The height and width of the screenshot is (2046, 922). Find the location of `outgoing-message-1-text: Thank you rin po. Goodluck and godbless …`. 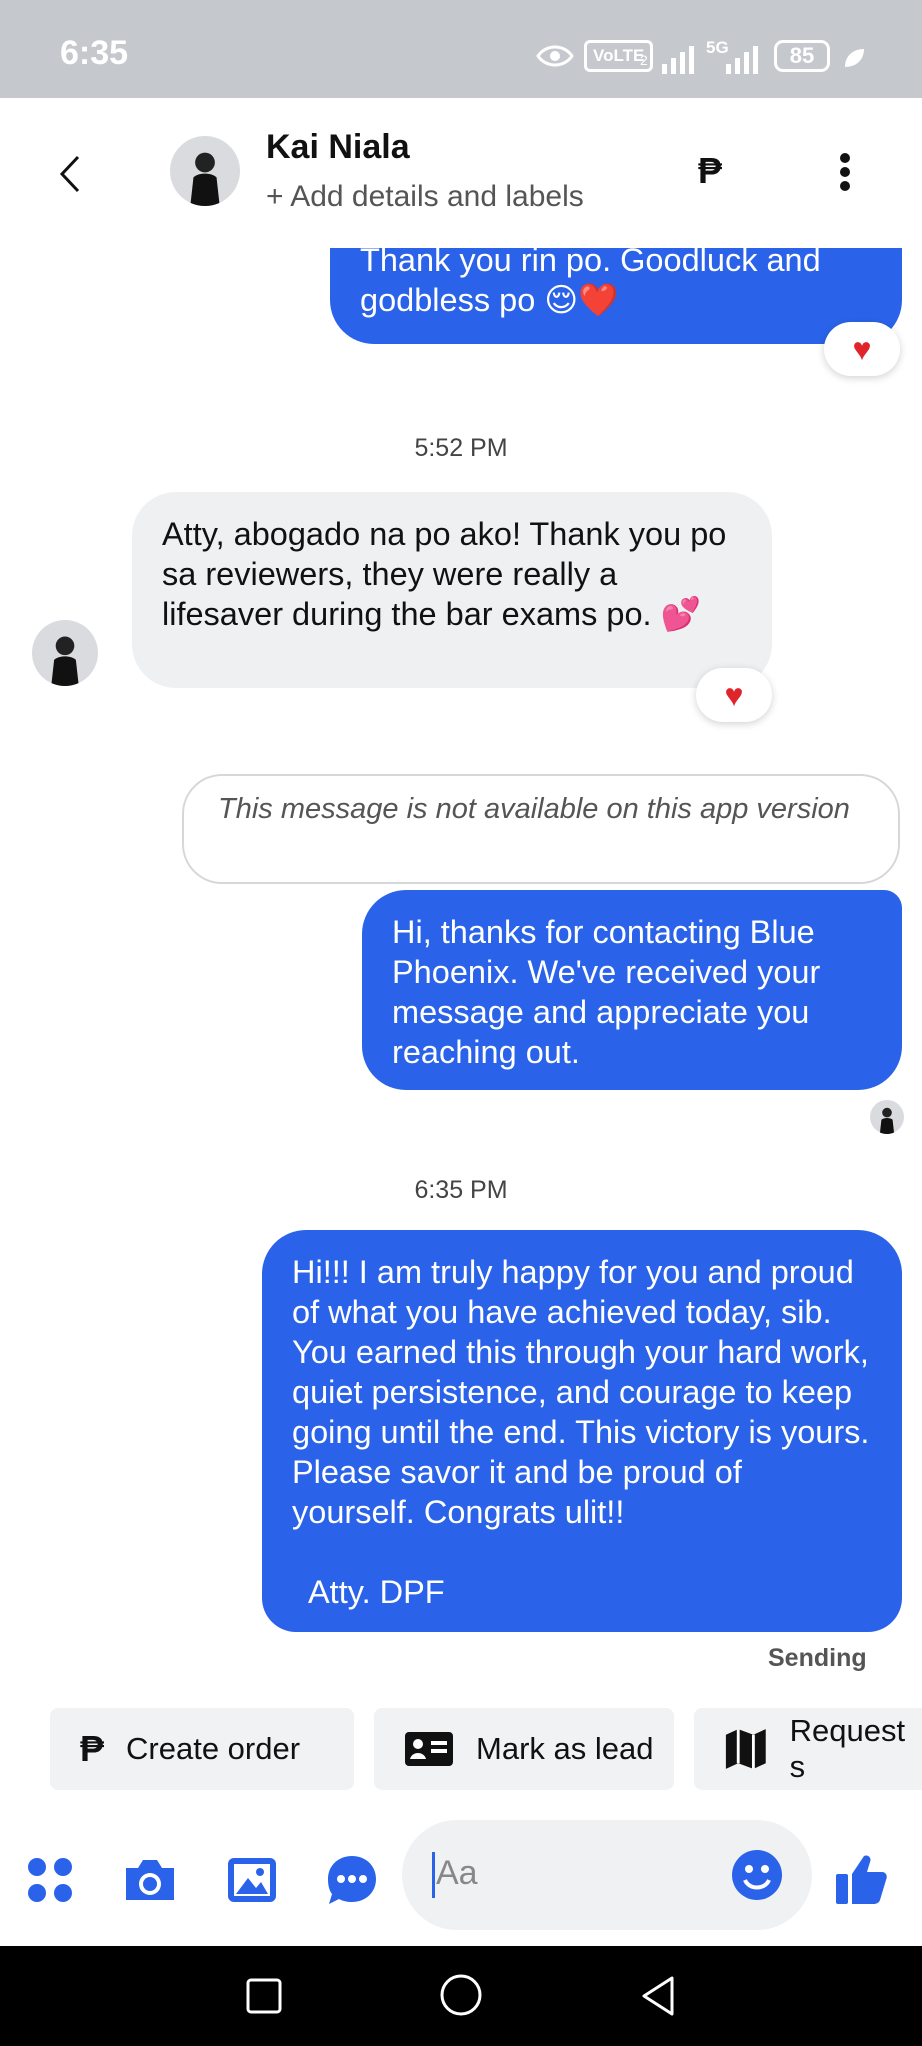

outgoing-message-1-text: Thank you rin po. Goodluck and godbless … is located at coordinates (590, 280).